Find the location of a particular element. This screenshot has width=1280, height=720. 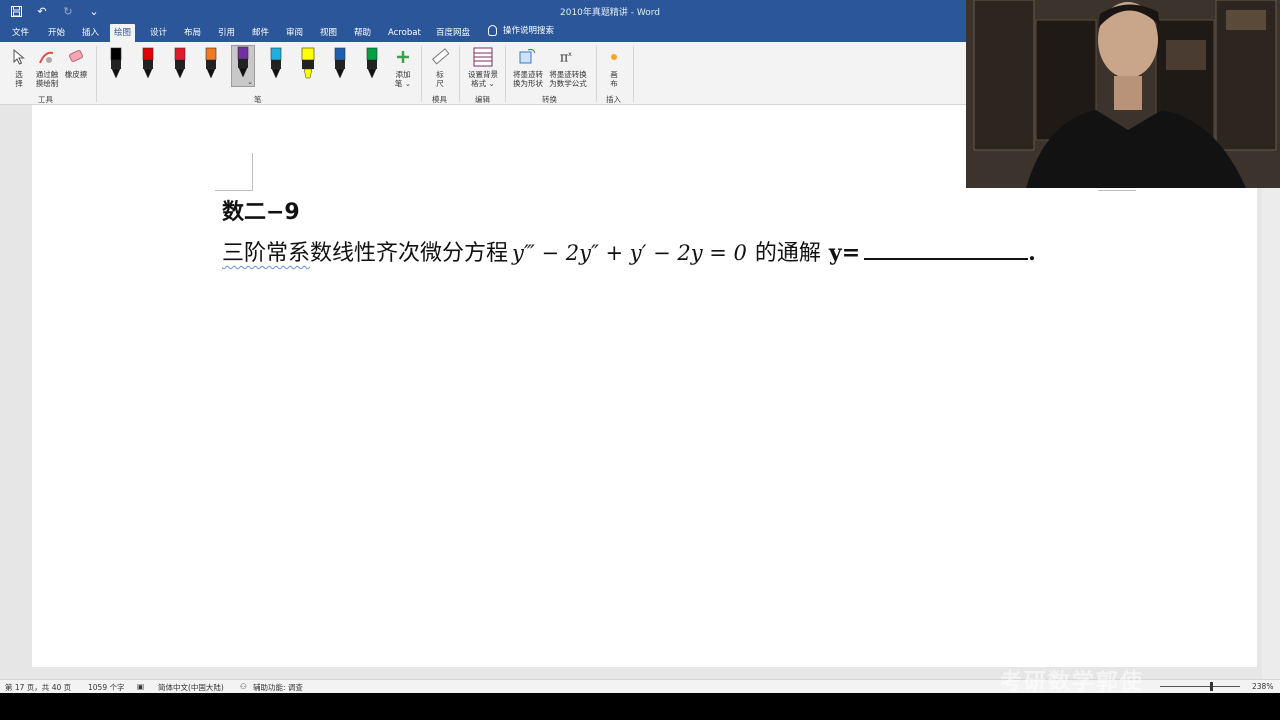

touch-draw-icon is located at coordinates (47, 57).